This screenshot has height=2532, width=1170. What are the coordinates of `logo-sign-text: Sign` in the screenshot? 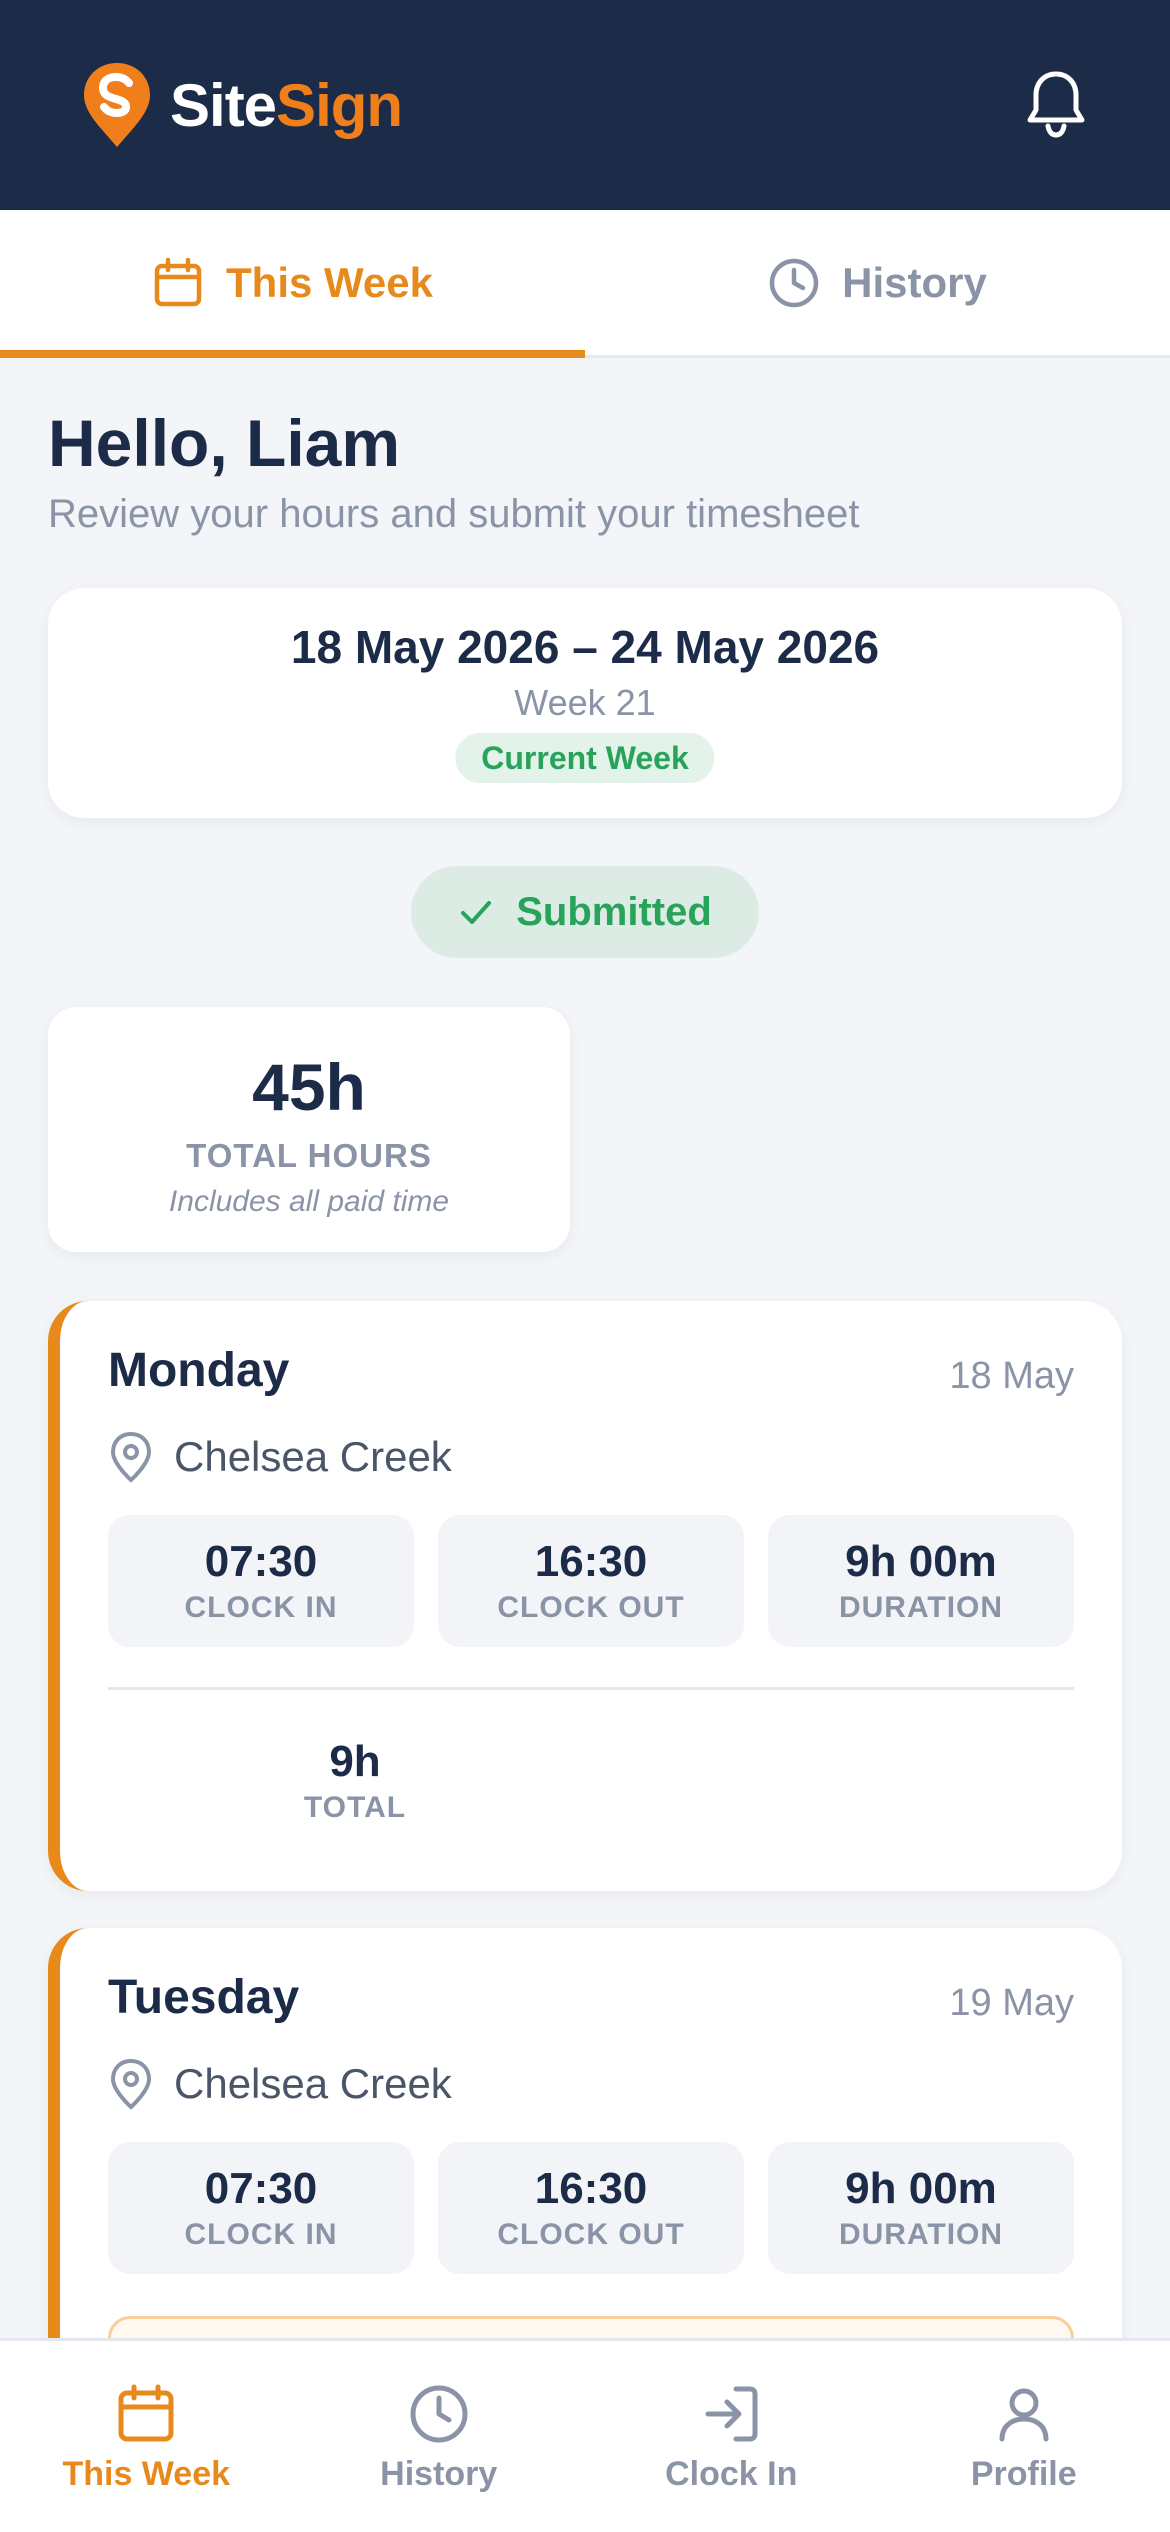 It's located at (339, 105).